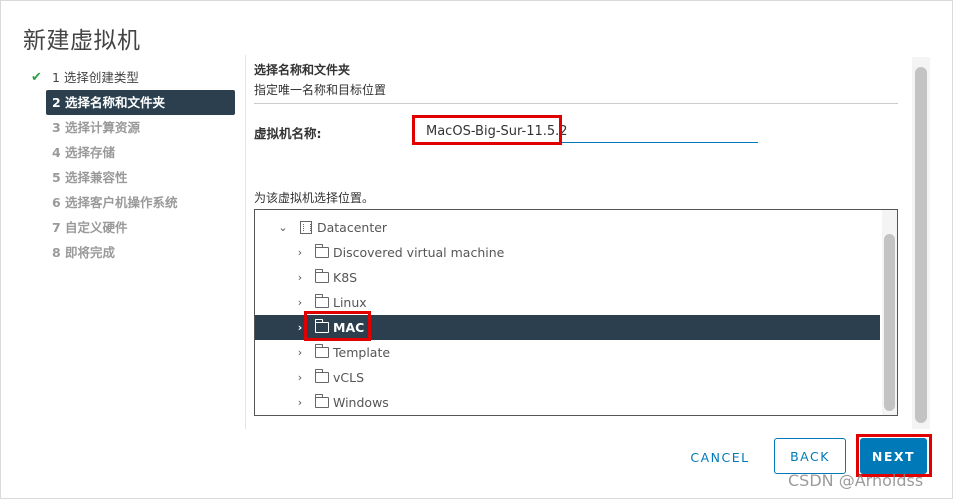  I want to click on tree-node-datacenter: ⌄ Datacenter, so click(567, 227).